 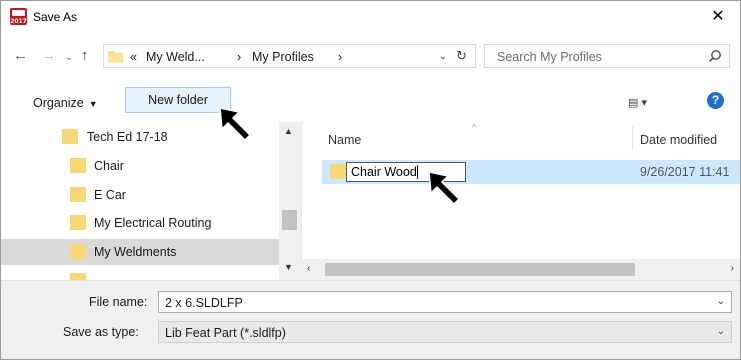 What do you see at coordinates (55, 17) in the screenshot?
I see `window-title: Save As` at bounding box center [55, 17].